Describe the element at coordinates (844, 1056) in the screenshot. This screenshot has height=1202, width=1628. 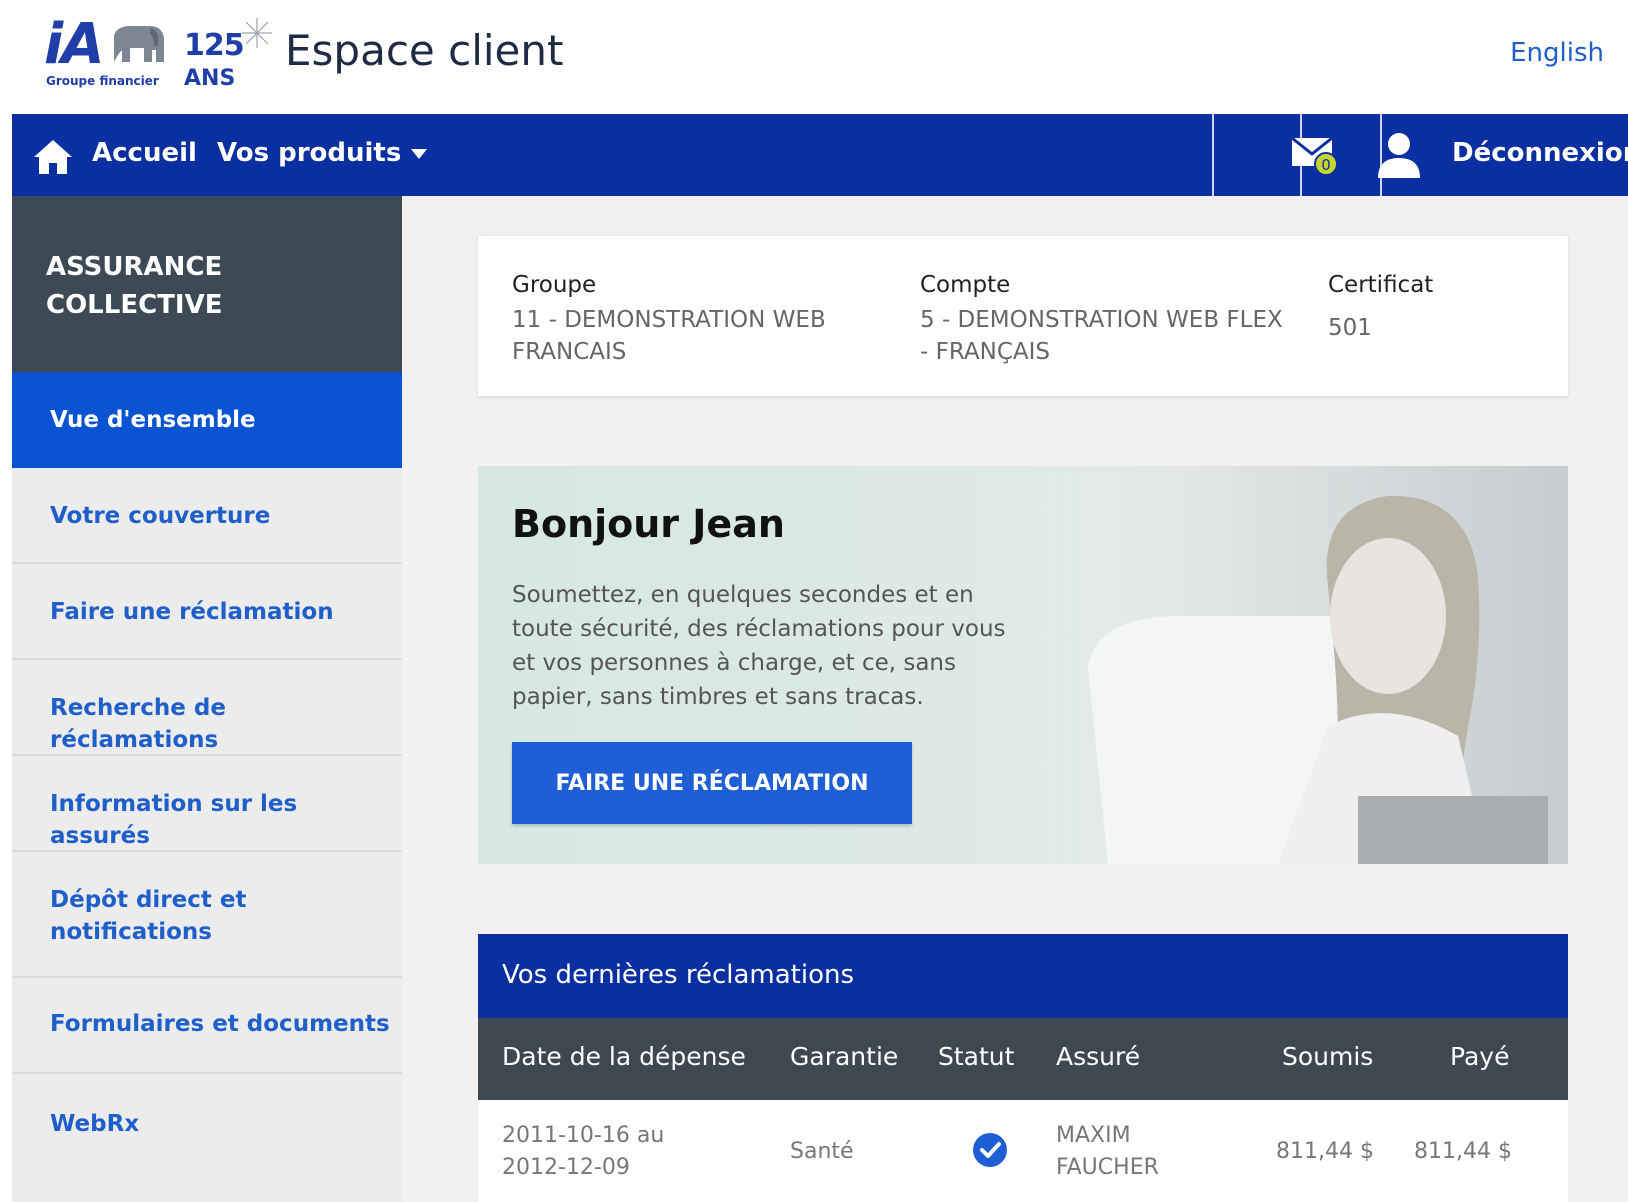
I see `column-header-garantie: Garantie` at that location.